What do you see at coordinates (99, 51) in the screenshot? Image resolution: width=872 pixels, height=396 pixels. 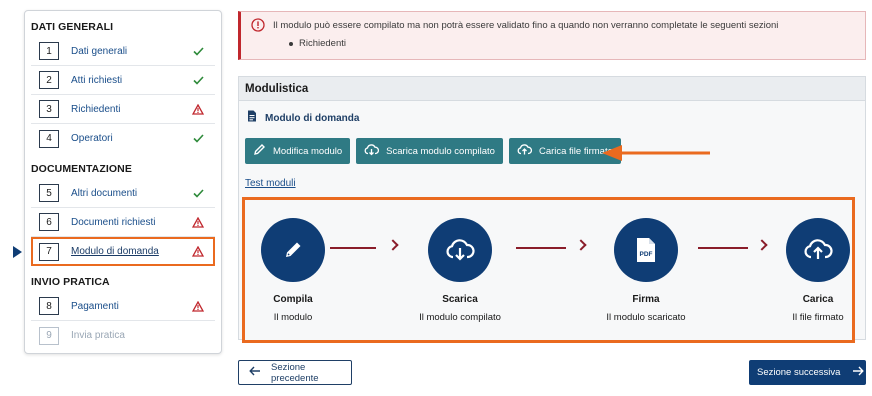 I see `sidebar-item-label: Dati generali` at bounding box center [99, 51].